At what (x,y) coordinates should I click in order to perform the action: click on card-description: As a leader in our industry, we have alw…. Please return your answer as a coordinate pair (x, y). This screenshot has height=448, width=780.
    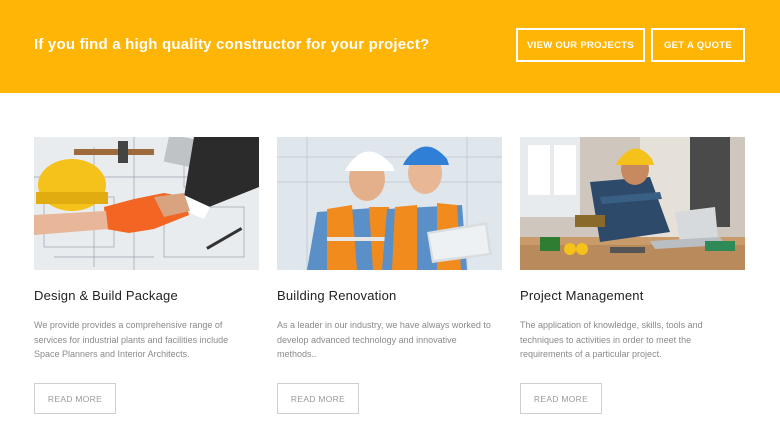
    Looking at the image, I should click on (384, 339).